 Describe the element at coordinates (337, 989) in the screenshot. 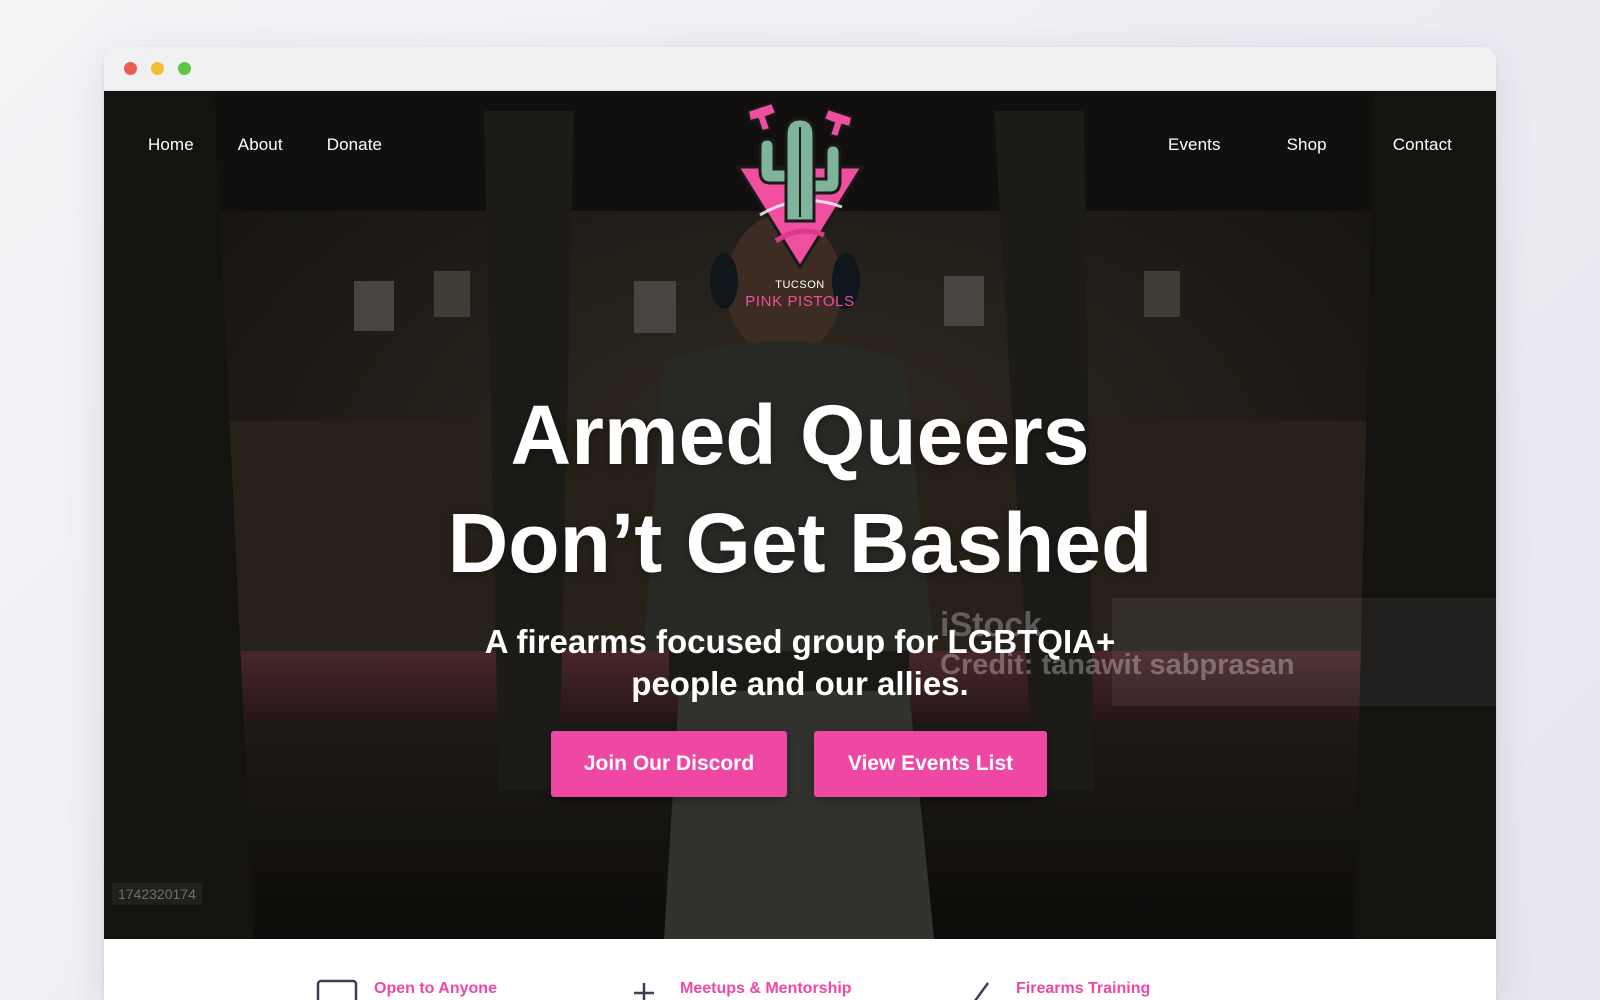

I see `card-icon` at that location.